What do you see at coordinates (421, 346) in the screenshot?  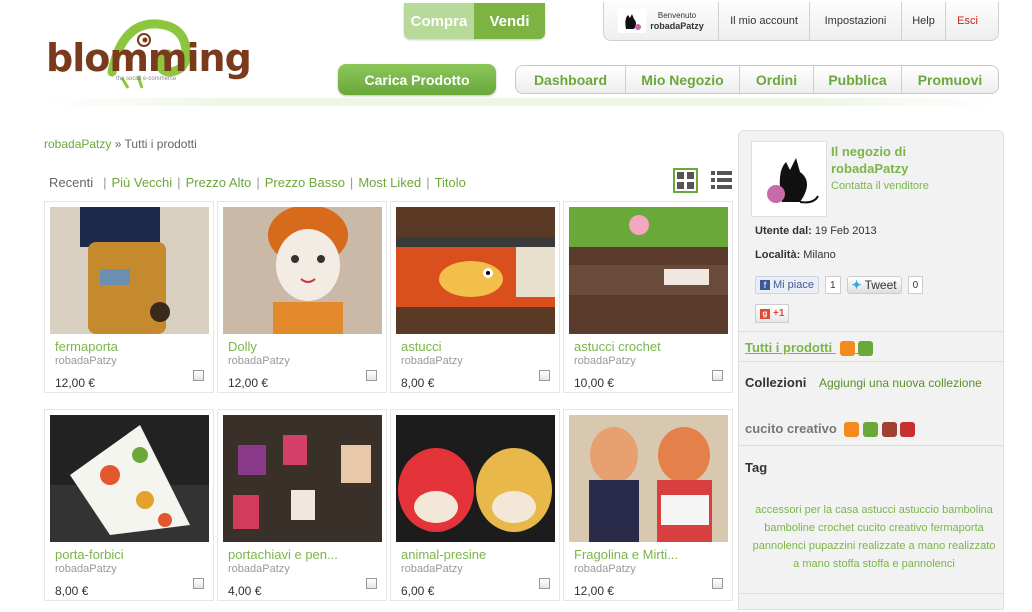 I see `product-title: astucci` at bounding box center [421, 346].